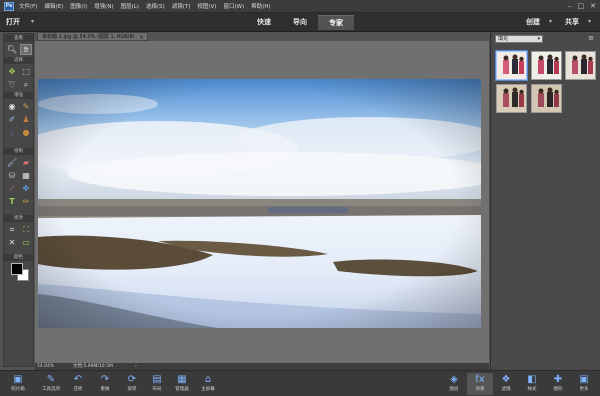 This screenshot has width=600, height=396. I want to click on open-button: 打开, so click(13, 22).